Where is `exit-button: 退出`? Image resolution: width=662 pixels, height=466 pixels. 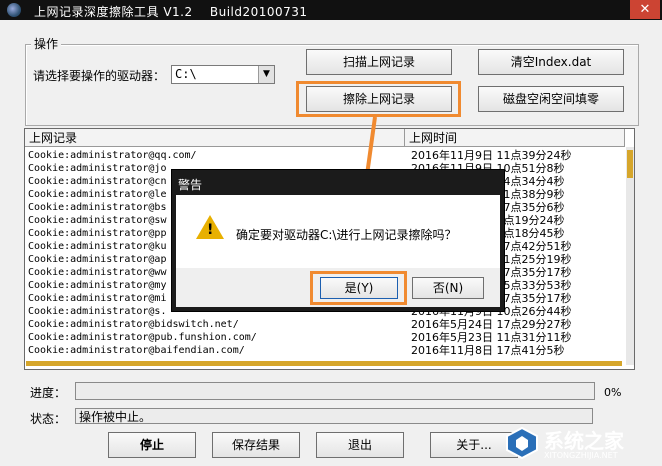 exit-button: 退出 is located at coordinates (360, 445).